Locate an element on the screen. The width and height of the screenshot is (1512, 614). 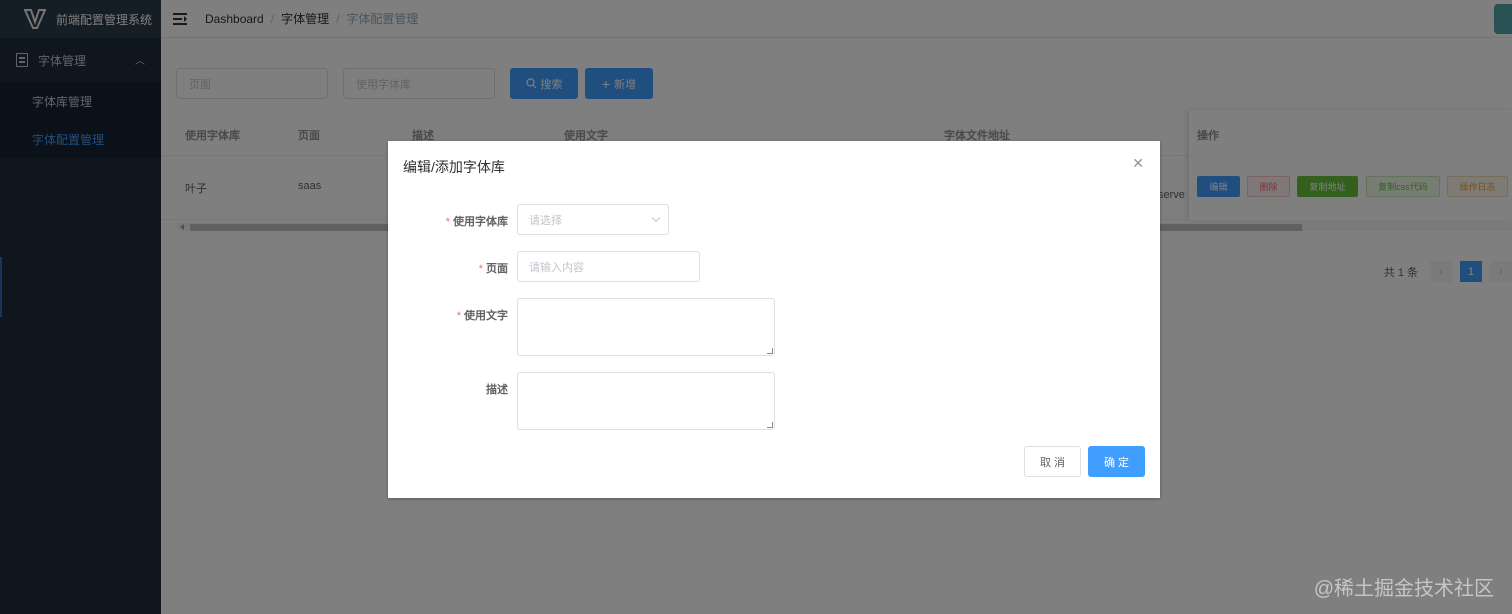
confirm-button: 确 定 is located at coordinates (1116, 461).